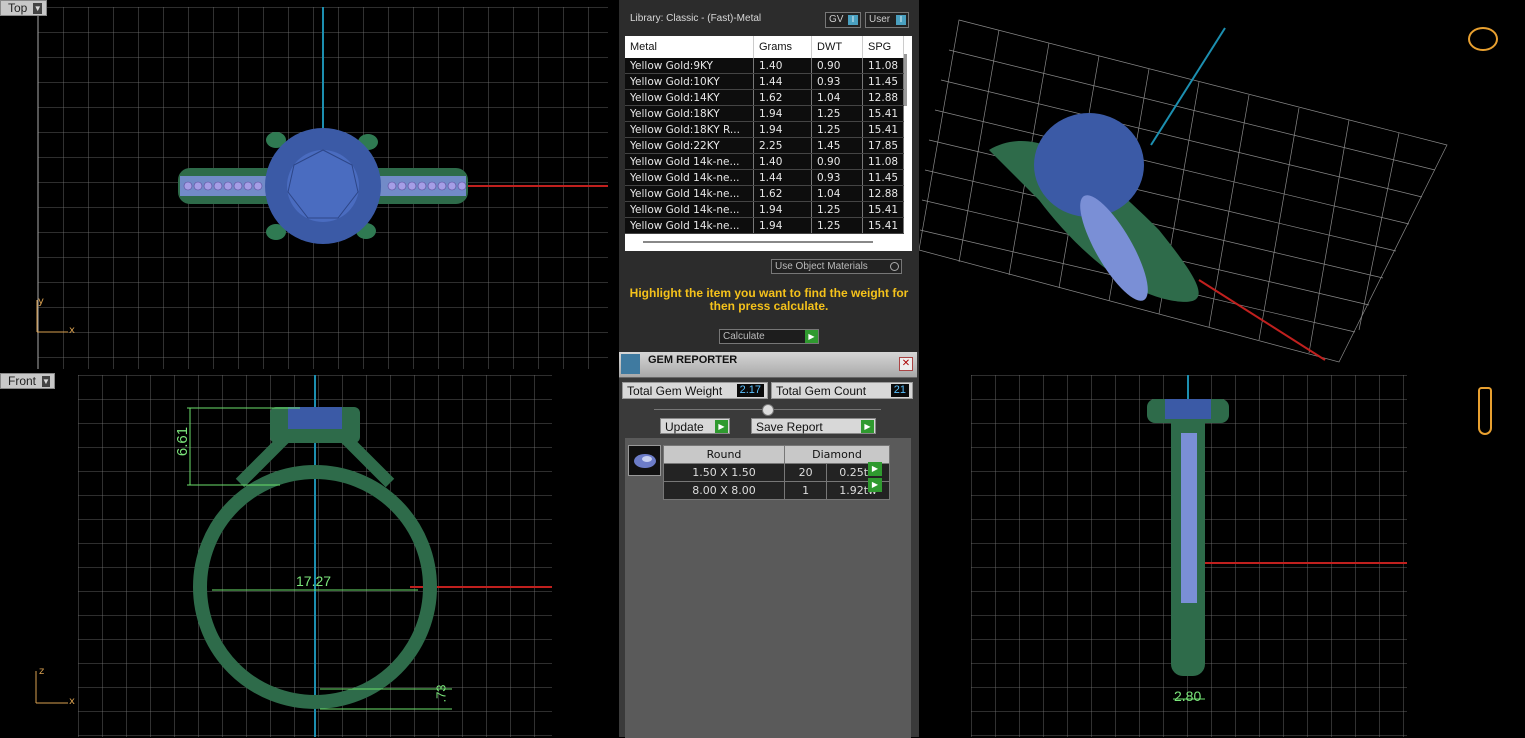 Image resolution: width=1525 pixels, height=738 pixels. I want to click on table-row: Yellow Gold:14KY 1.62 1.04 12.88, so click(765, 97).